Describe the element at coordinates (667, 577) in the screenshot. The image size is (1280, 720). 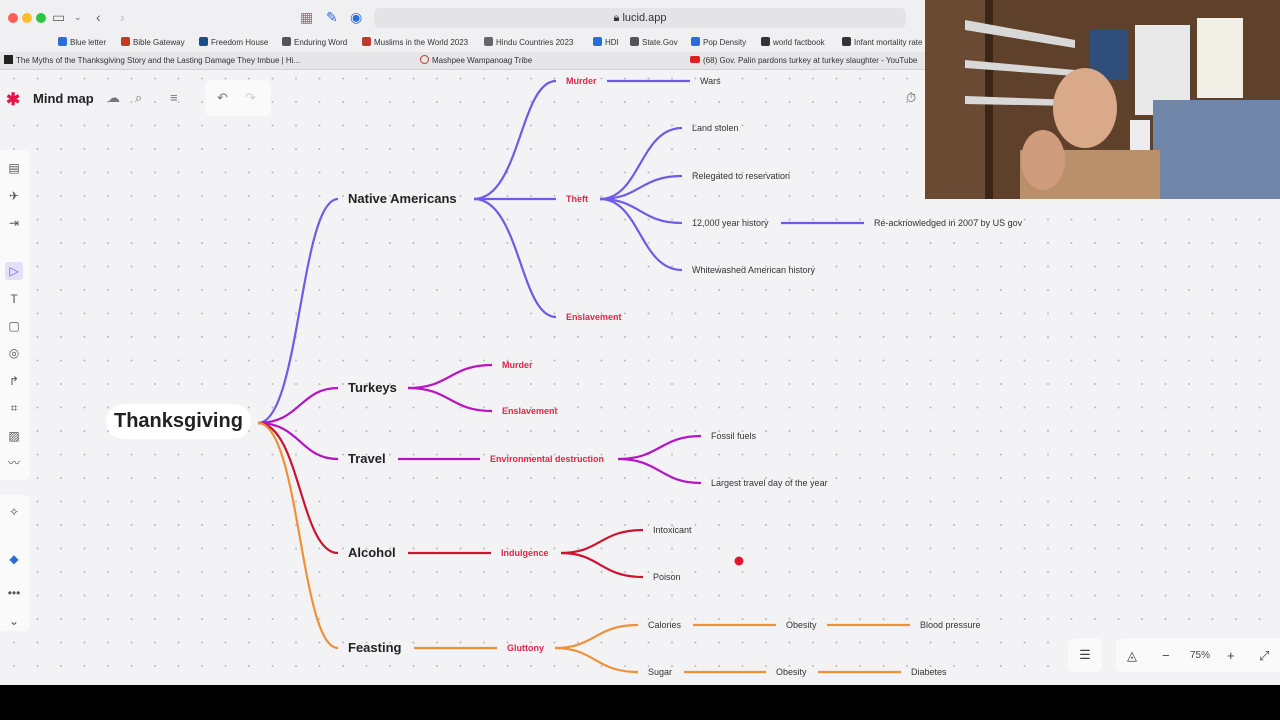
I see `node-poison: Poison` at that location.